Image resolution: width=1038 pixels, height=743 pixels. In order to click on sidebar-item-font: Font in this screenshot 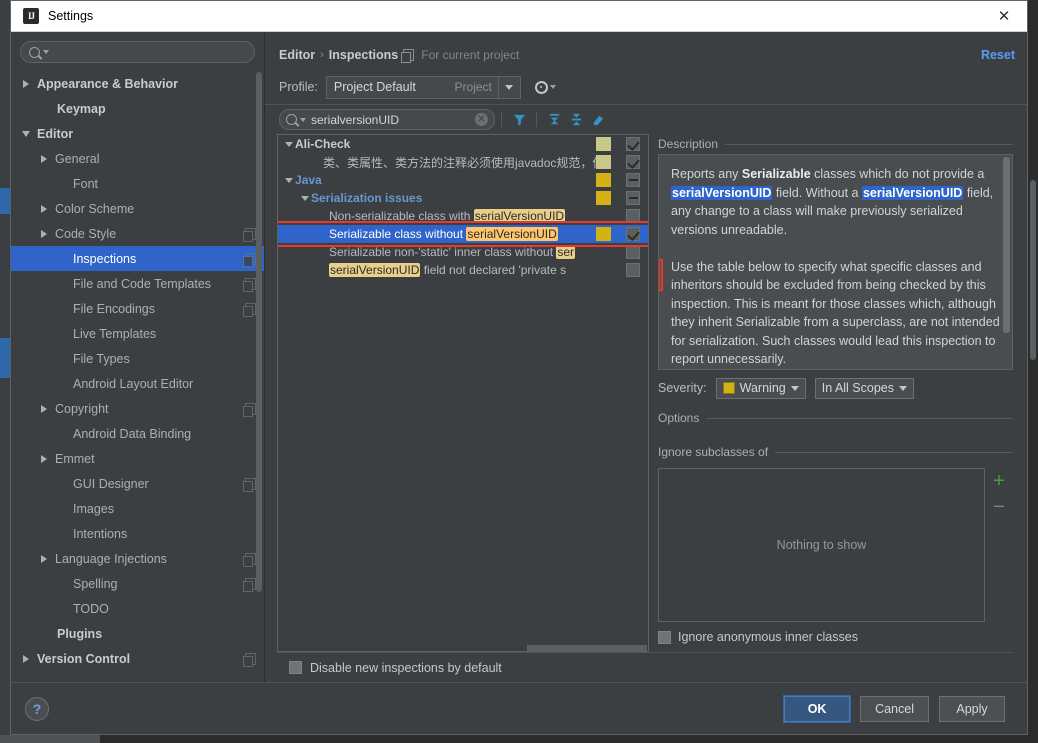, I will do `click(137, 183)`.